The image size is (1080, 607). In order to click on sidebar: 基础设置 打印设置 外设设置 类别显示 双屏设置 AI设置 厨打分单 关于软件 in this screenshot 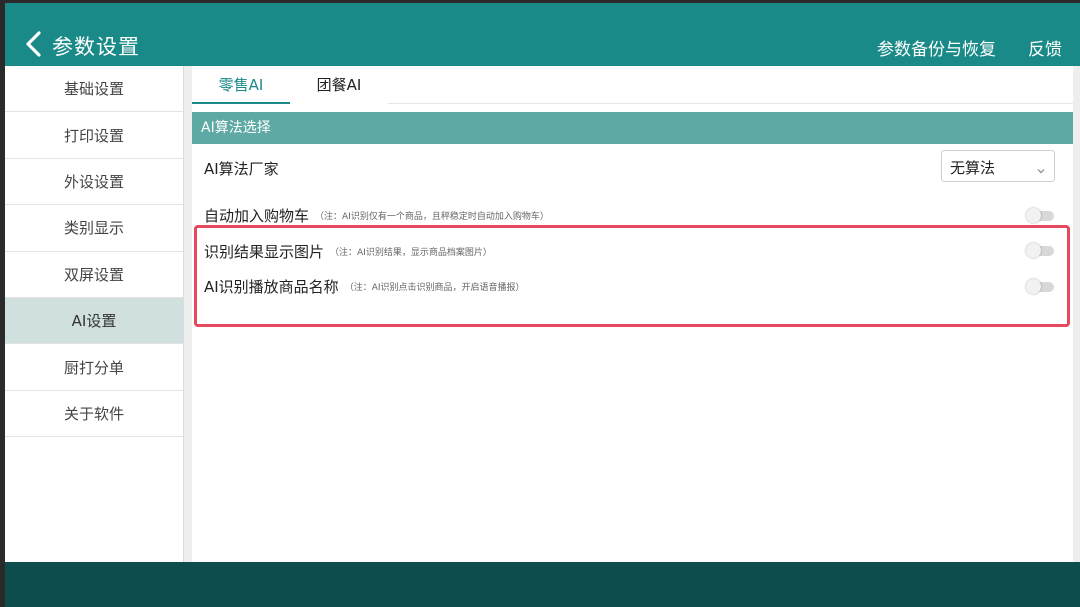, I will do `click(94, 314)`.